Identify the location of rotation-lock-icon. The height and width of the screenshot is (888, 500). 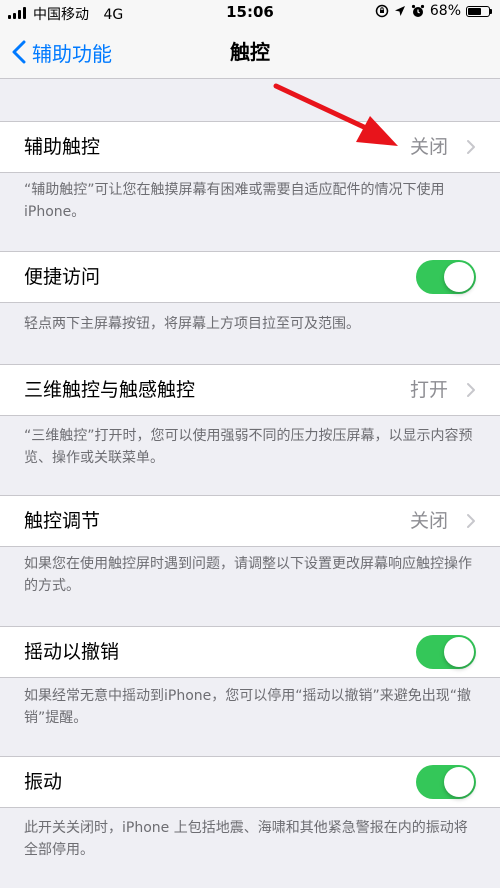
(382, 11).